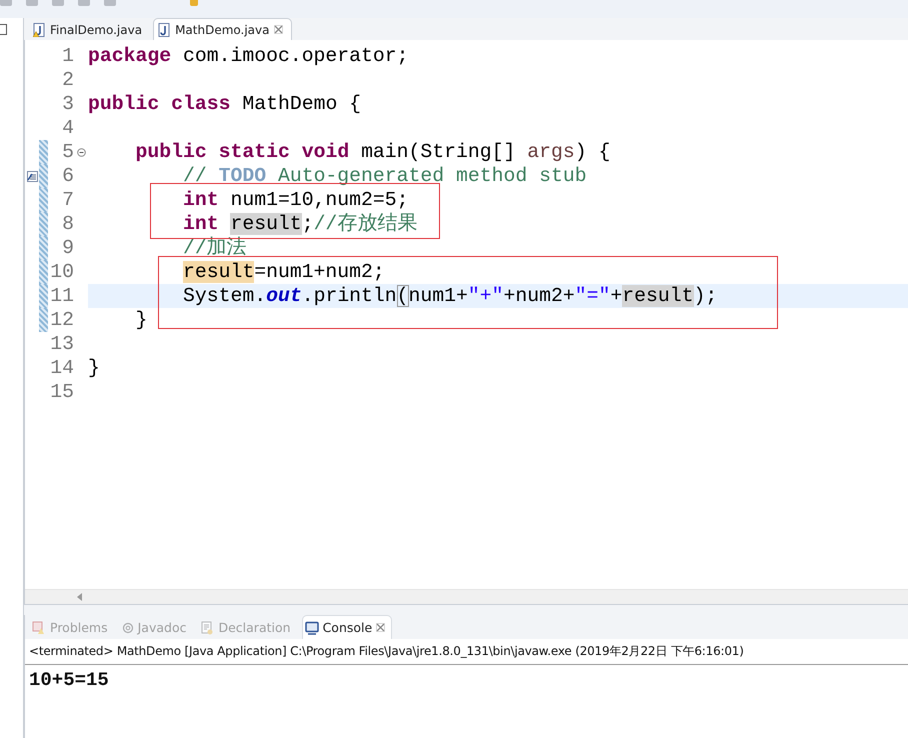  What do you see at coordinates (372, 152) in the screenshot?
I see `code-line: public static void main(String[] args) {` at bounding box center [372, 152].